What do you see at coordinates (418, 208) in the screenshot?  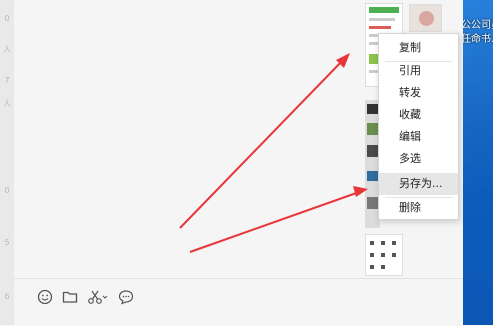 I see `menu-item-delete: 删除` at bounding box center [418, 208].